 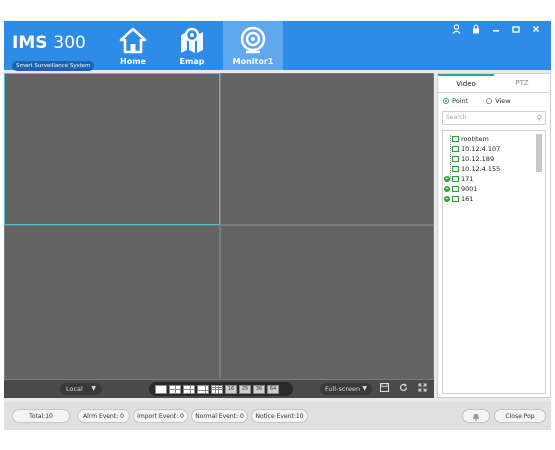 I want to click on lock-icon, so click(x=476, y=31).